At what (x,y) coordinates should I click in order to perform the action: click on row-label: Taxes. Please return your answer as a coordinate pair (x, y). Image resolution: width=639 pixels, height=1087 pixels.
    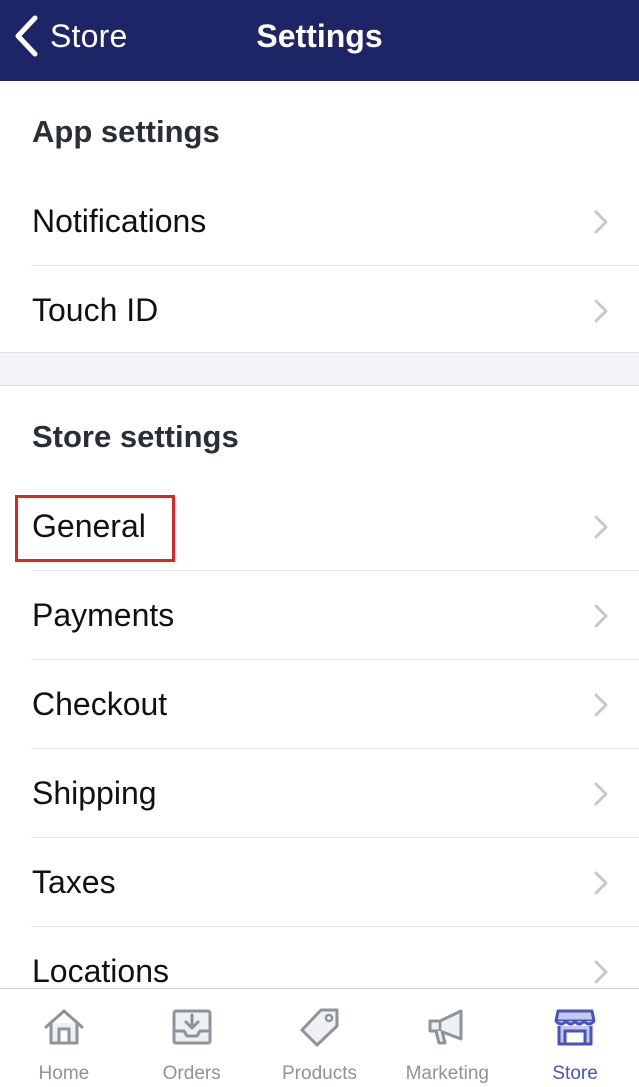
    Looking at the image, I should click on (74, 882).